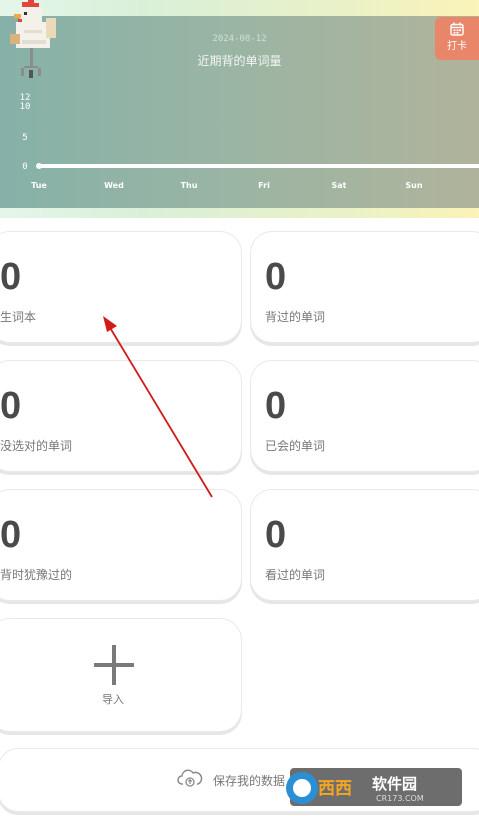  What do you see at coordinates (39, 166) in the screenshot?
I see `series-start-point` at bounding box center [39, 166].